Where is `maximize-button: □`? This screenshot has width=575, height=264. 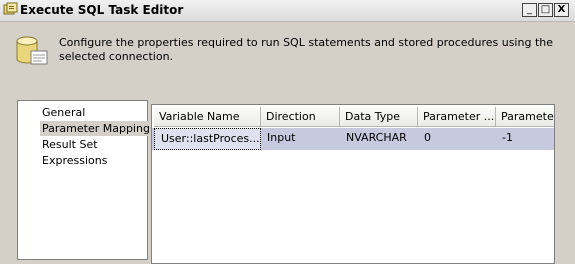 maximize-button: □ is located at coordinates (545, 10).